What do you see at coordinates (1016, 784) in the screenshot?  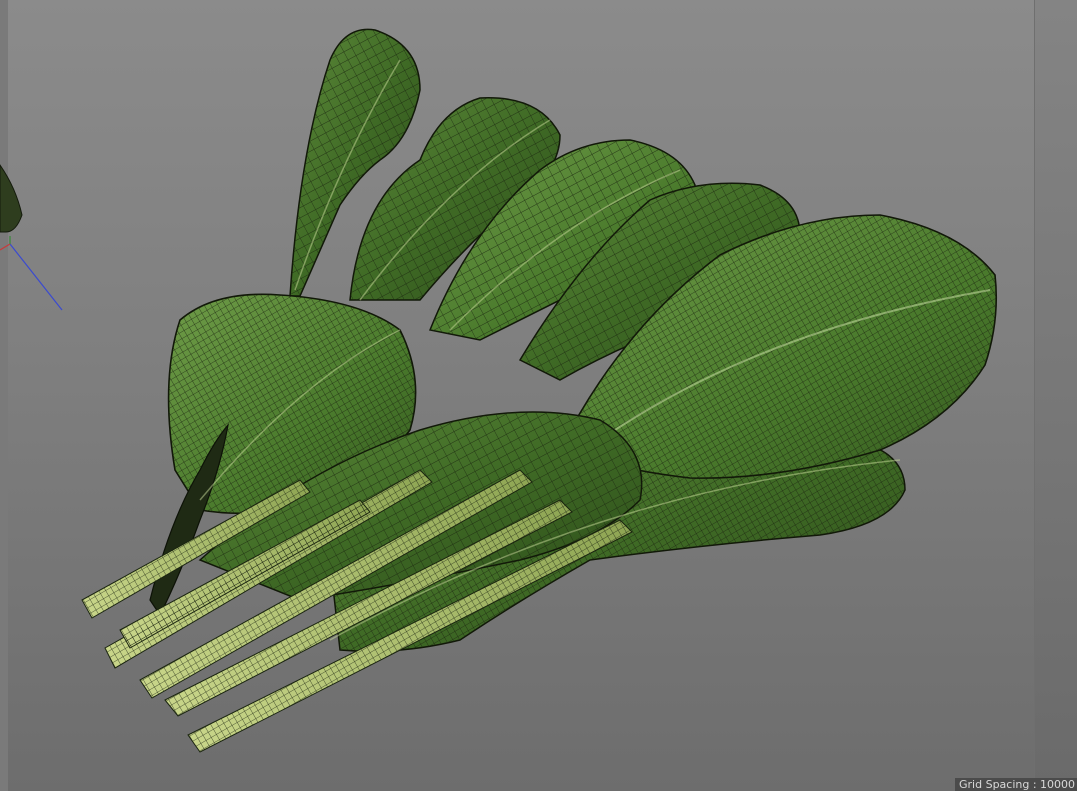 I see `grid-spacing-readout: Grid Spacing : 10000 c` at bounding box center [1016, 784].